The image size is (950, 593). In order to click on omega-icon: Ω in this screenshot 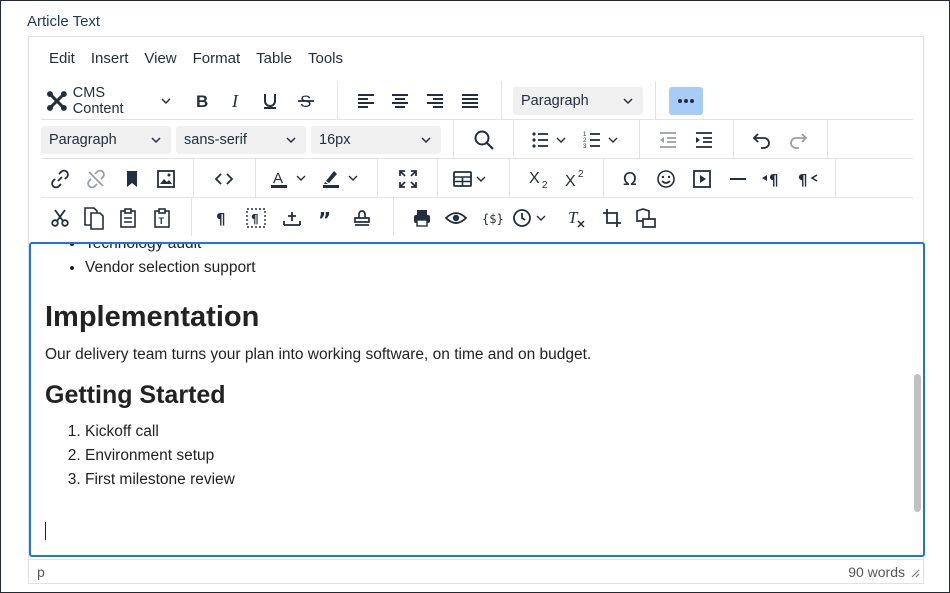, I will do `click(630, 179)`.